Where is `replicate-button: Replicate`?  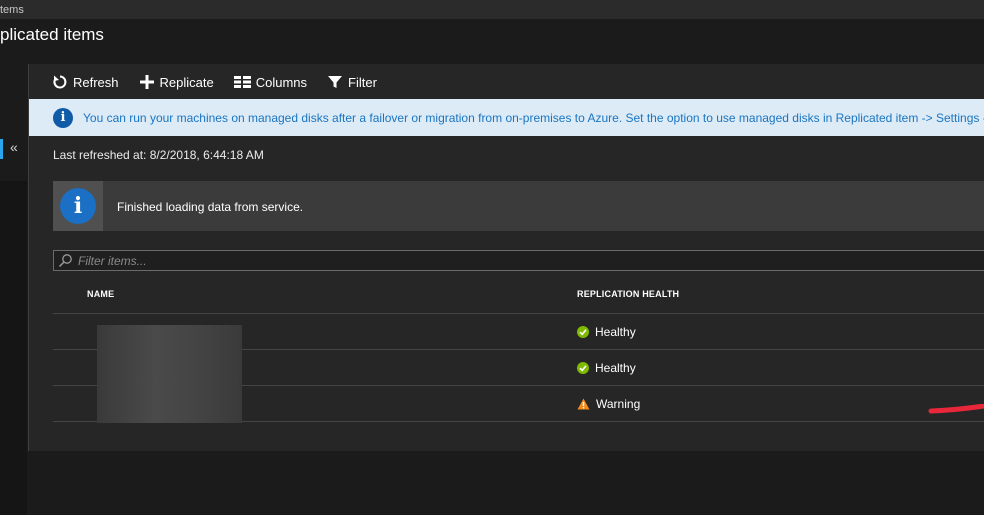 replicate-button: Replicate is located at coordinates (176, 82).